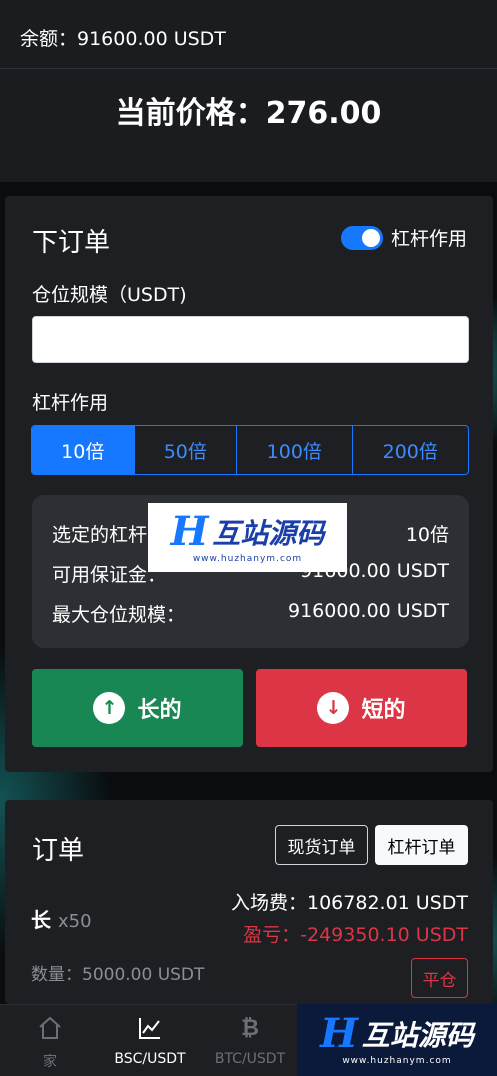  I want to click on selected-leverage-value: 10倍, so click(427, 535).